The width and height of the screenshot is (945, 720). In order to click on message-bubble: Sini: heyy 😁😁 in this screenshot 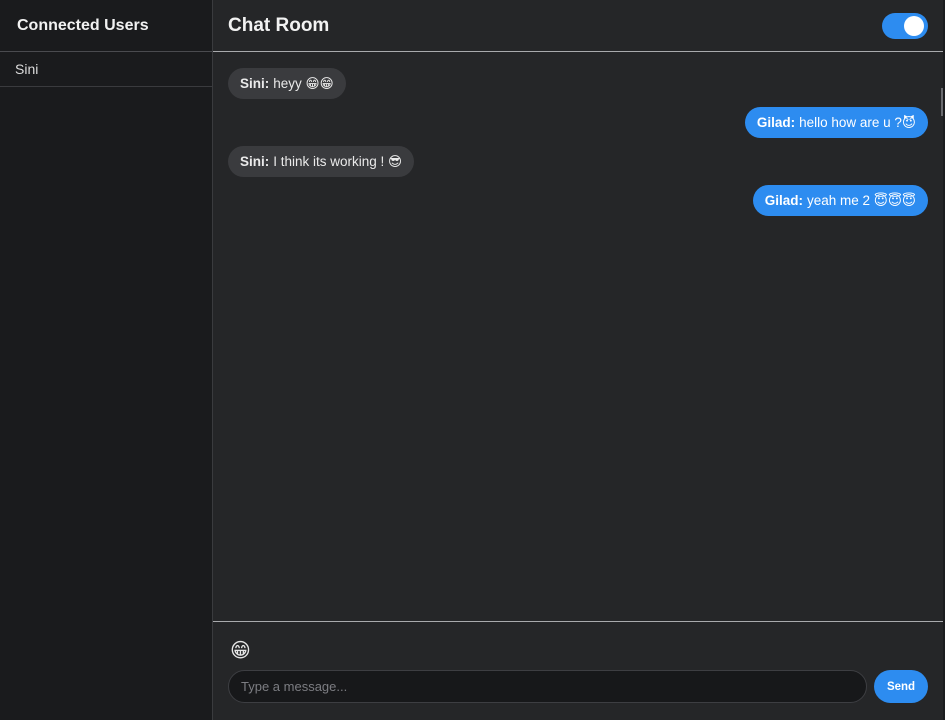, I will do `click(287, 83)`.